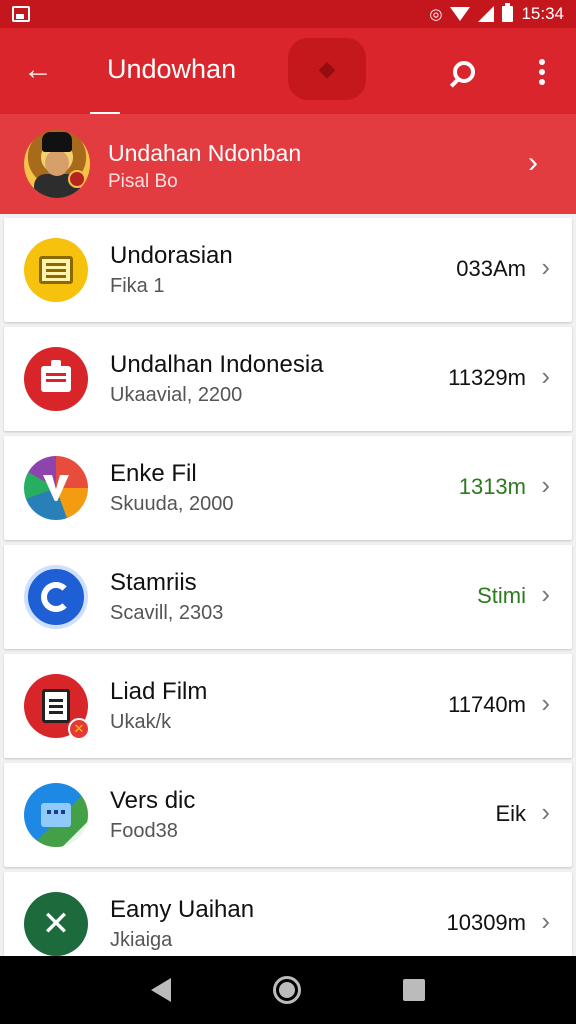 This screenshot has width=576, height=1024. What do you see at coordinates (436, 14) in the screenshot?
I see `sync-icon: ◎` at bounding box center [436, 14].